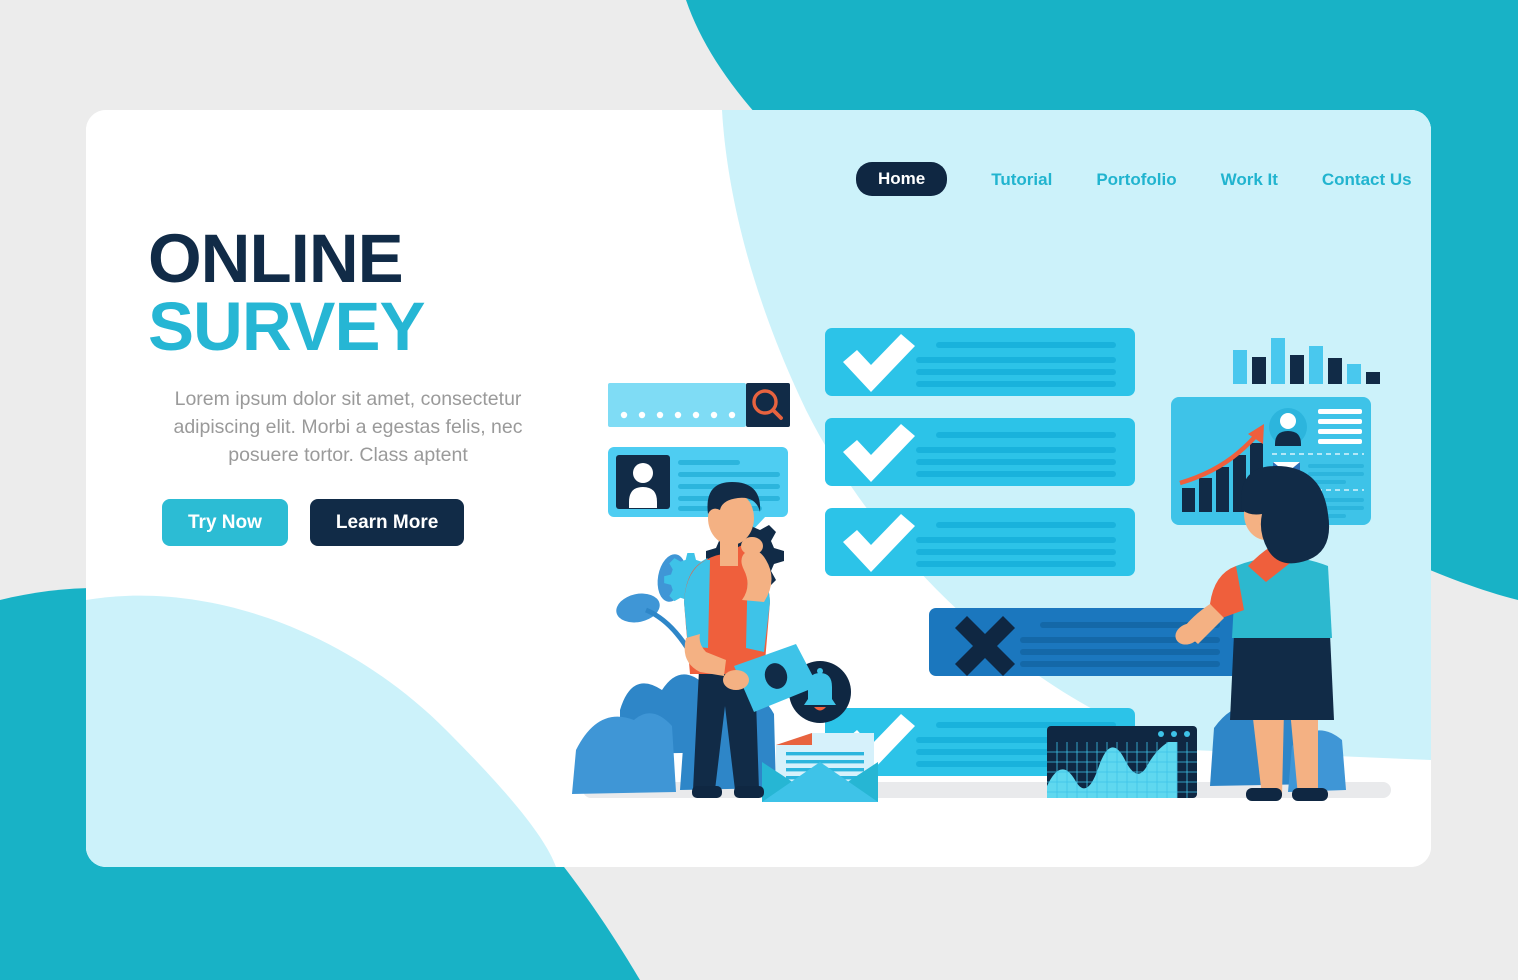 The image size is (1518, 980). Describe the element at coordinates (794, 739) in the screenshot. I see `document-corner` at that location.